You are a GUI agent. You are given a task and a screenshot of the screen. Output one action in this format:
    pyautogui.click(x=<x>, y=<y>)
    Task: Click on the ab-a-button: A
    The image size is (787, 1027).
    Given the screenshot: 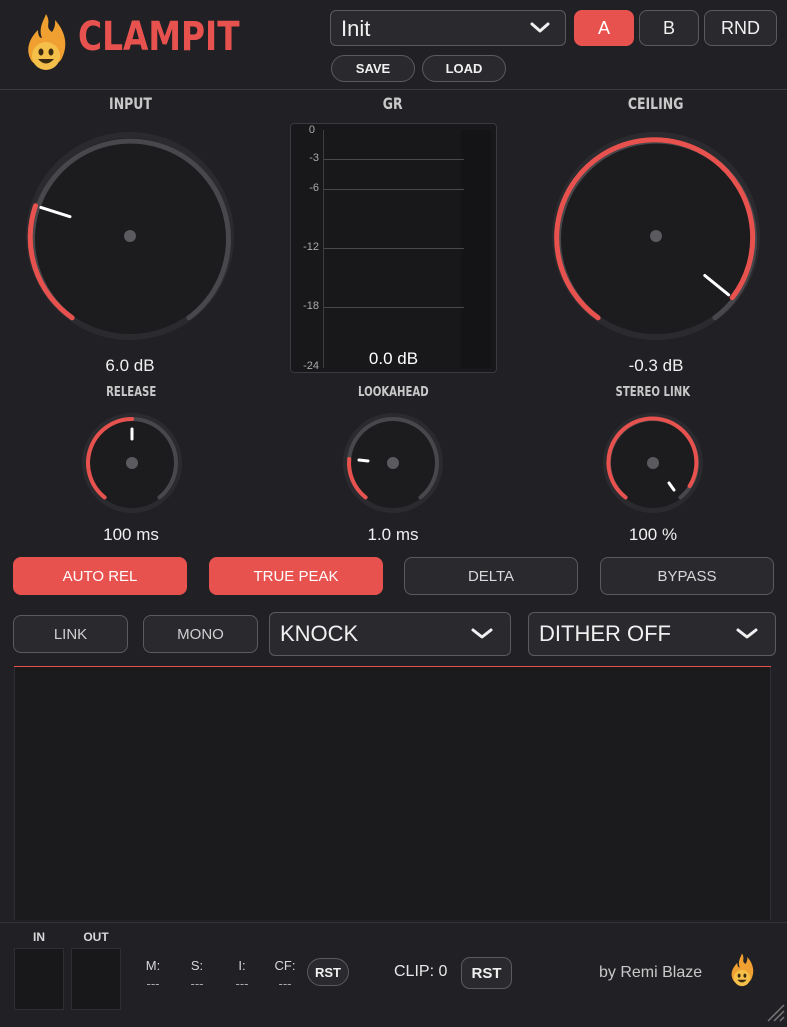 What is the action you would take?
    pyautogui.click(x=604, y=28)
    